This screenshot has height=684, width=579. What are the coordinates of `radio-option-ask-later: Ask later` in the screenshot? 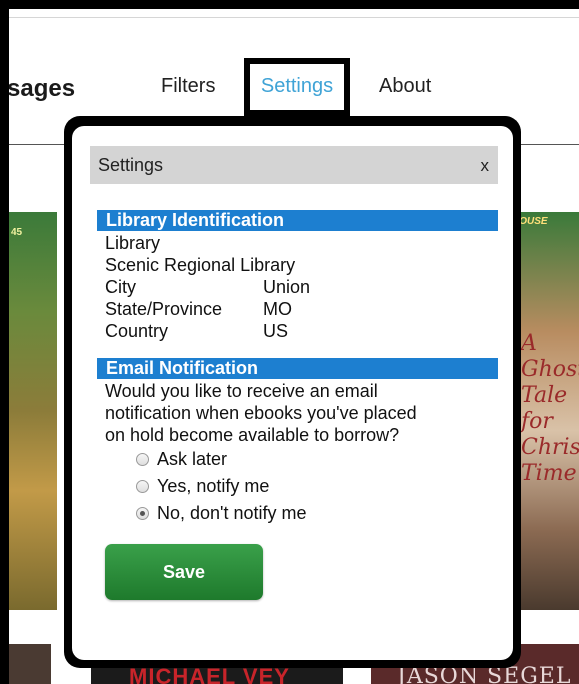 It's located at (181, 459).